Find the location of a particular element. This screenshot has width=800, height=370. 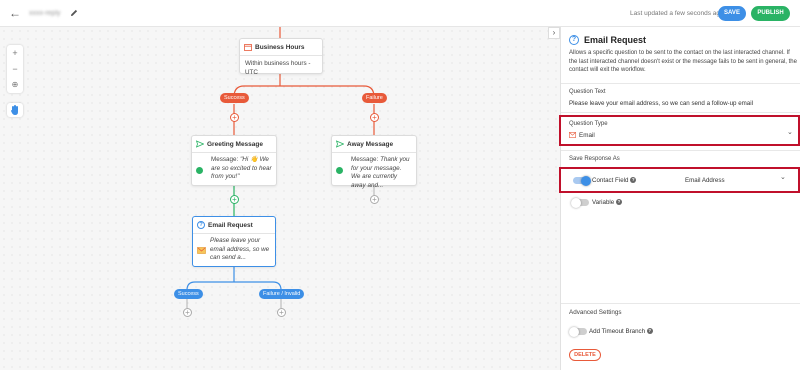

publish-button: PUBLISH is located at coordinates (770, 13).